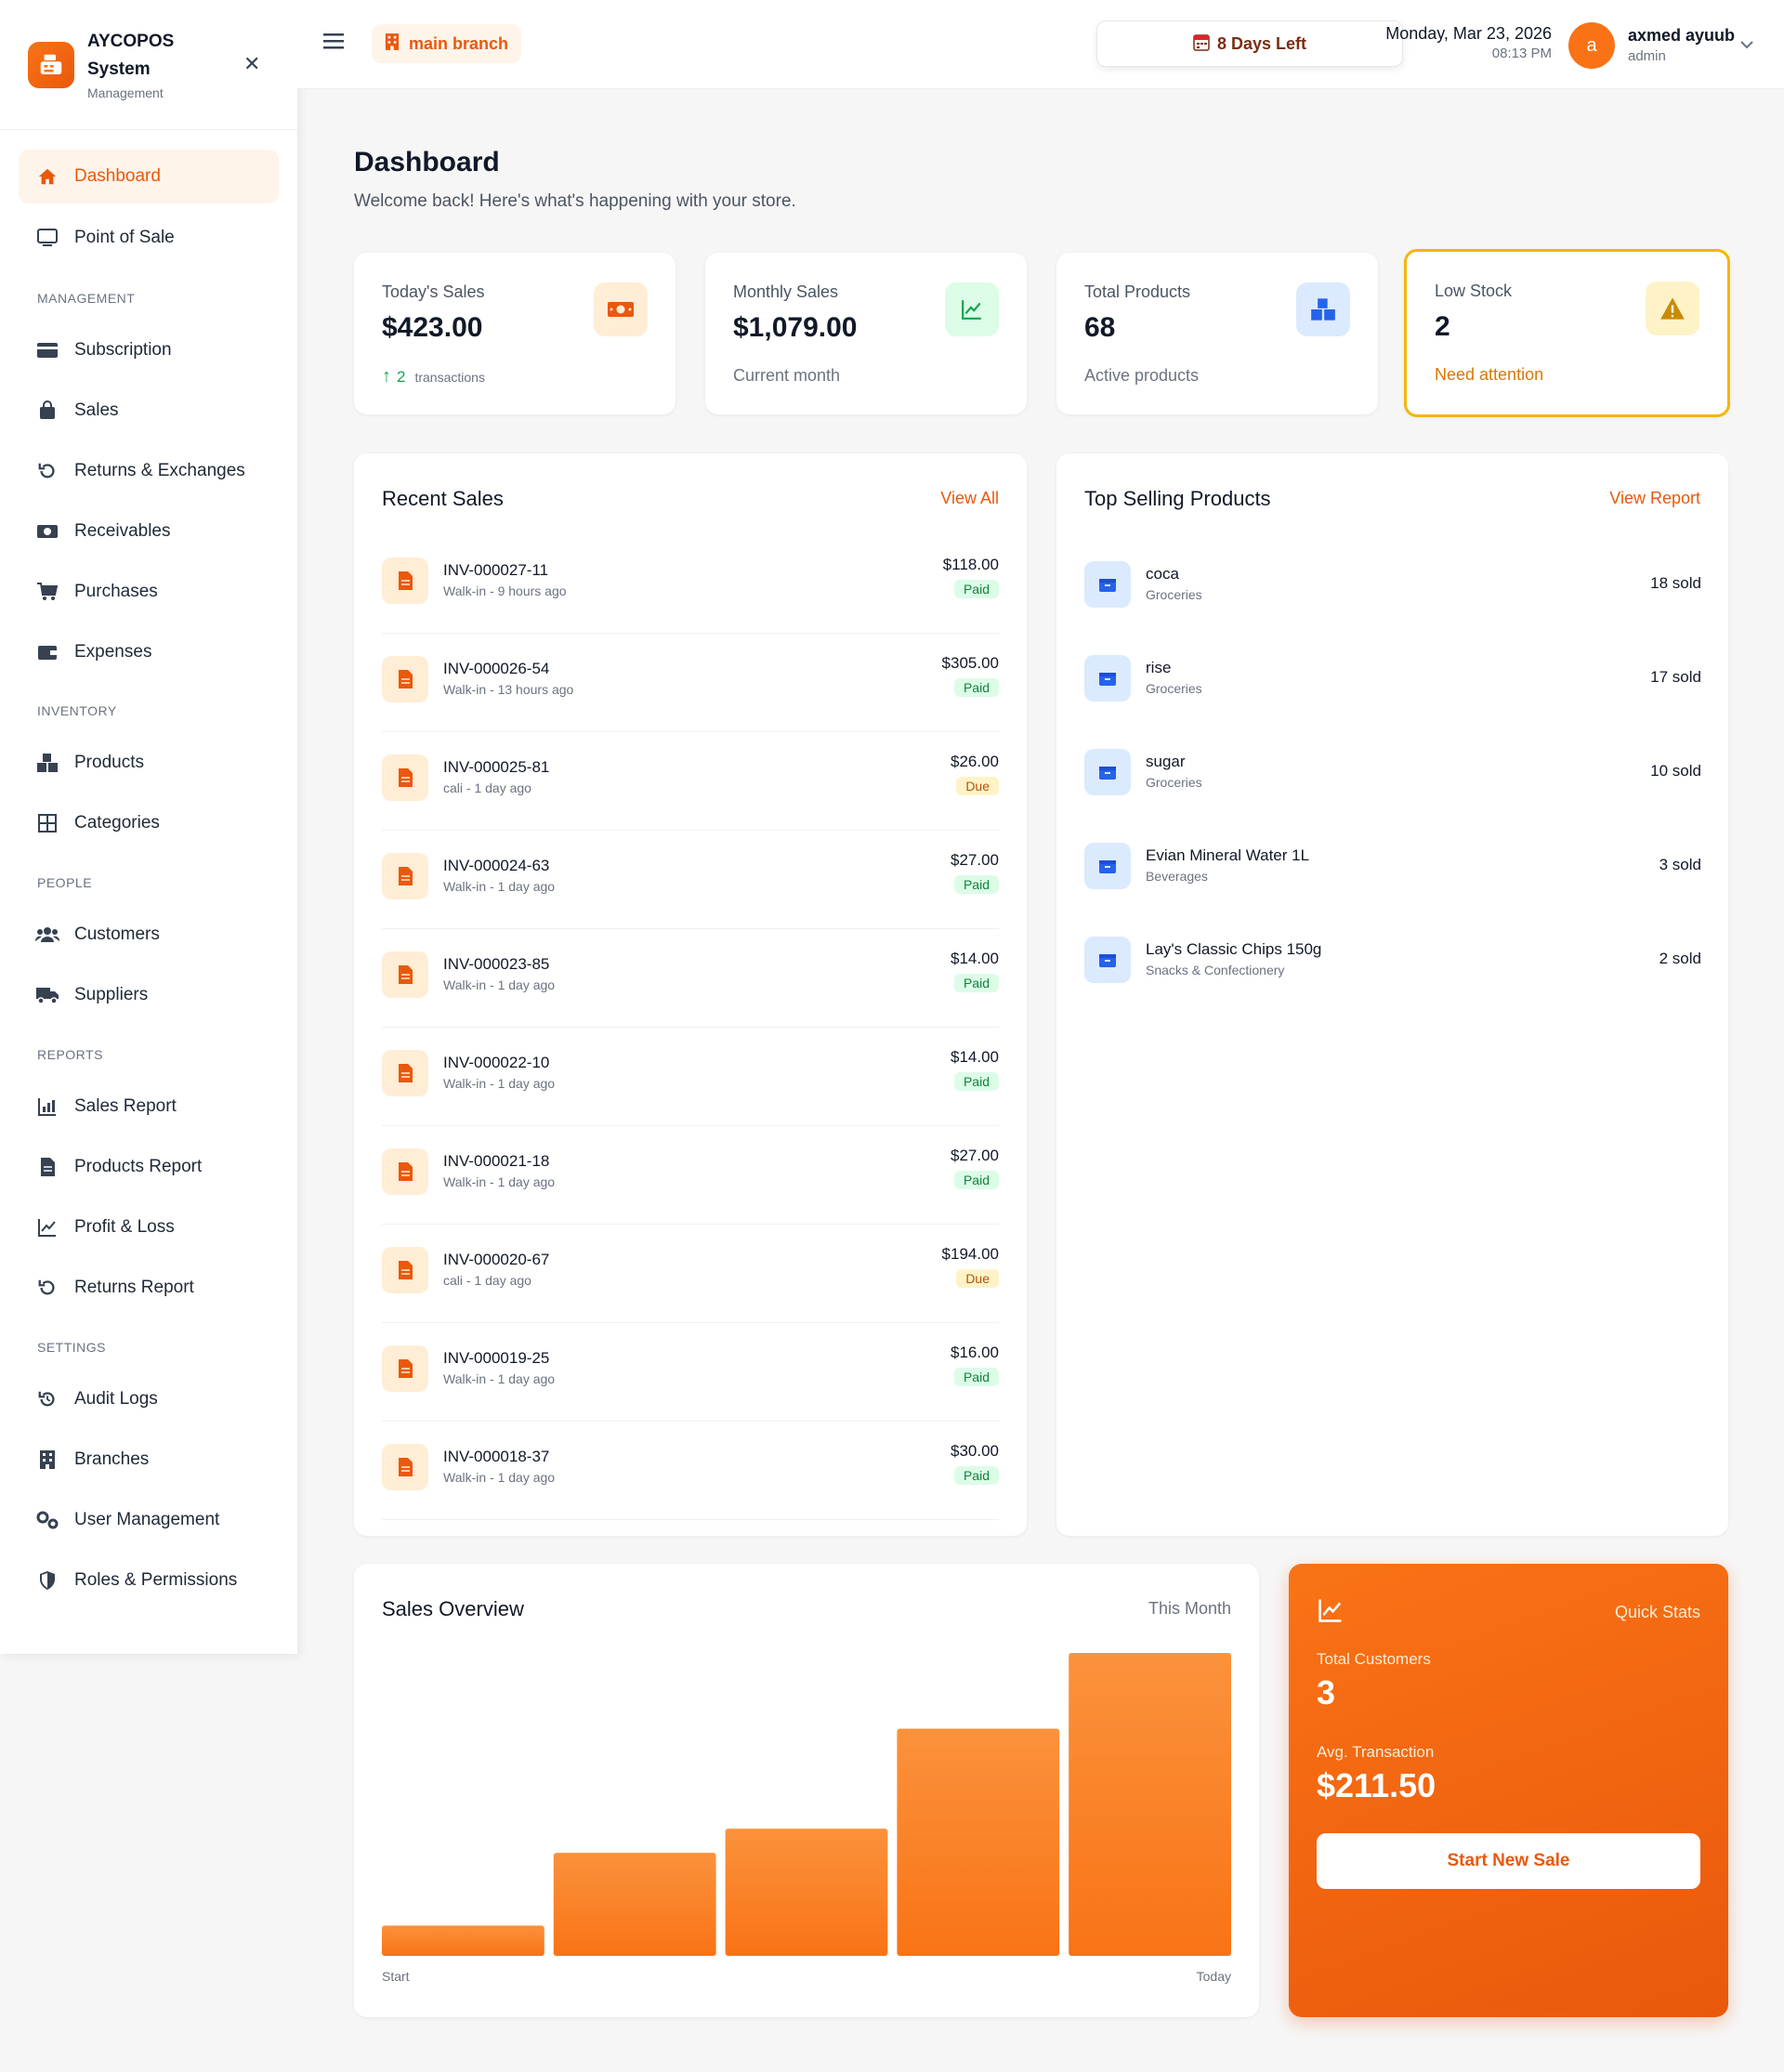 This screenshot has width=1784, height=2072. Describe the element at coordinates (149, 471) in the screenshot. I see `sidebar-item-returns: Returns & Exchanges` at that location.